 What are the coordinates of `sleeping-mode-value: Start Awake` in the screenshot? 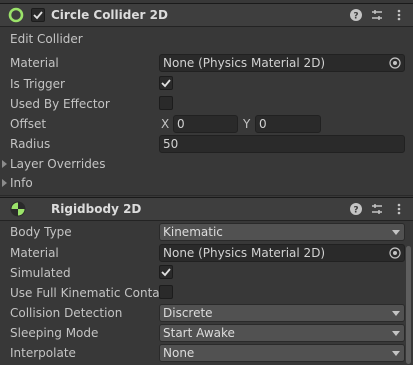 It's located at (199, 333).